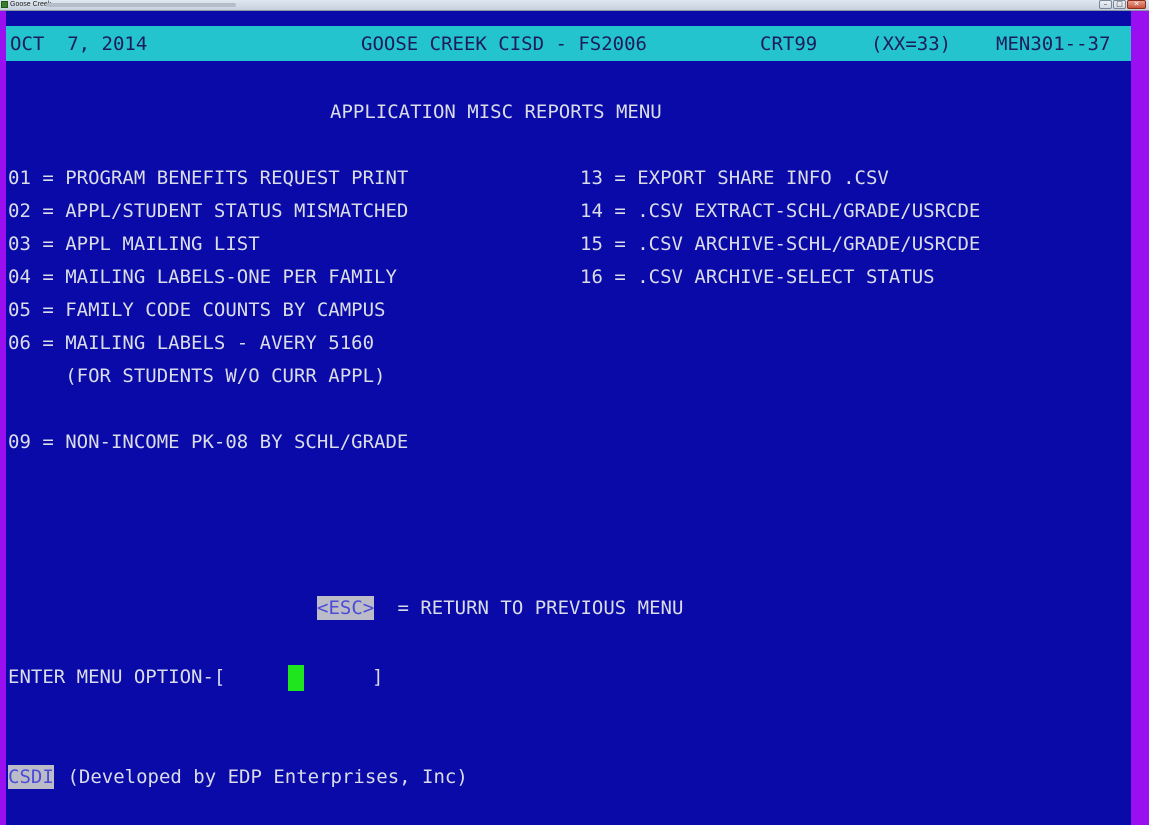 The width and height of the screenshot is (1149, 825). What do you see at coordinates (1140, 418) in the screenshot?
I see `window-frame-right` at bounding box center [1140, 418].